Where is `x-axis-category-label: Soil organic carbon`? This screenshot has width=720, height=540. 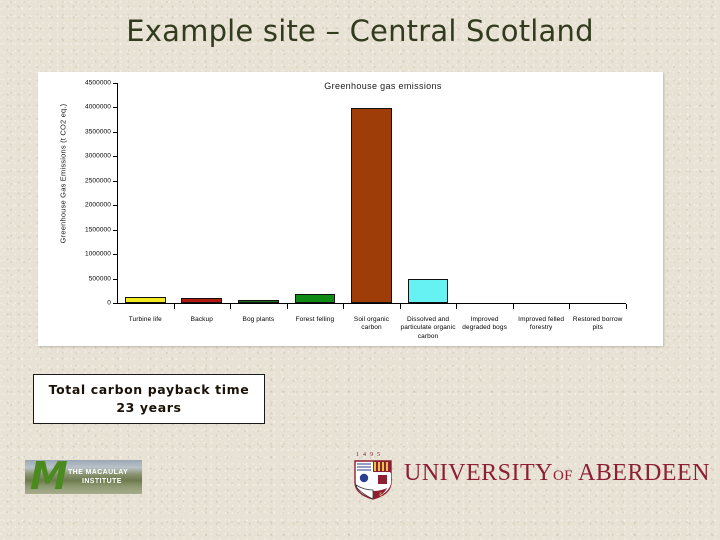
x-axis-category-label: Soil organic carbon is located at coordinates (371, 324).